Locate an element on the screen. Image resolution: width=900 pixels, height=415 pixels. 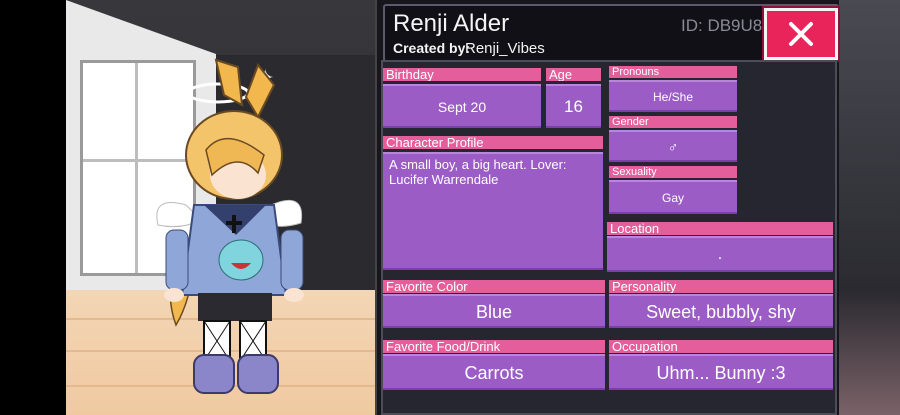
character-id: ID: DB9U8V is located at coordinates (727, 25).